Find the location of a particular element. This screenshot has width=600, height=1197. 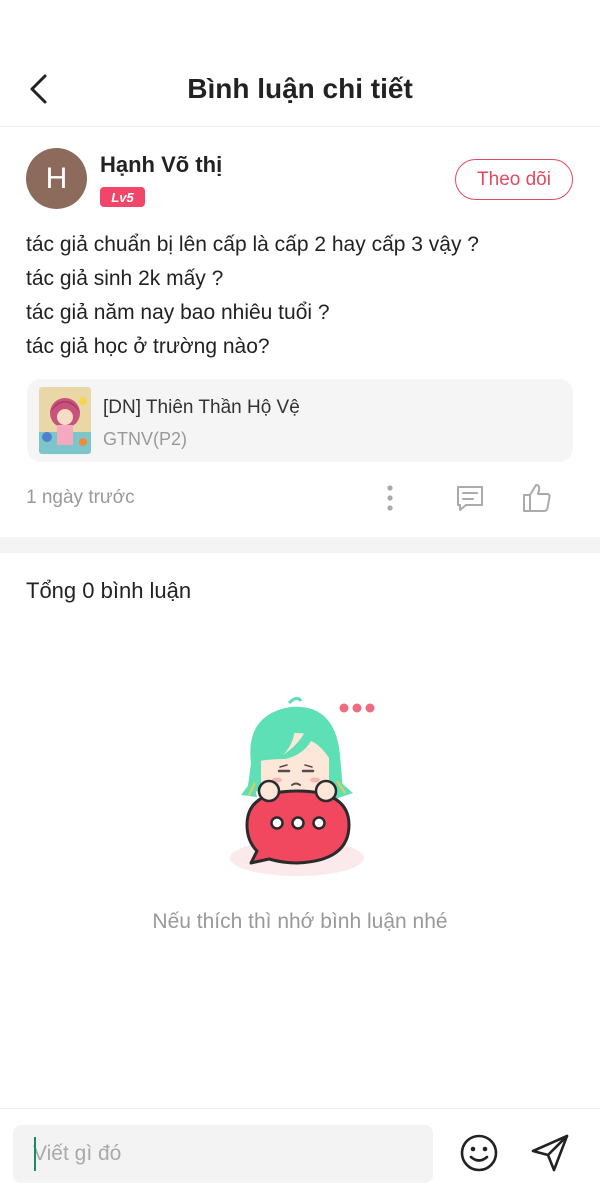

more-options-button is located at coordinates (390, 498).